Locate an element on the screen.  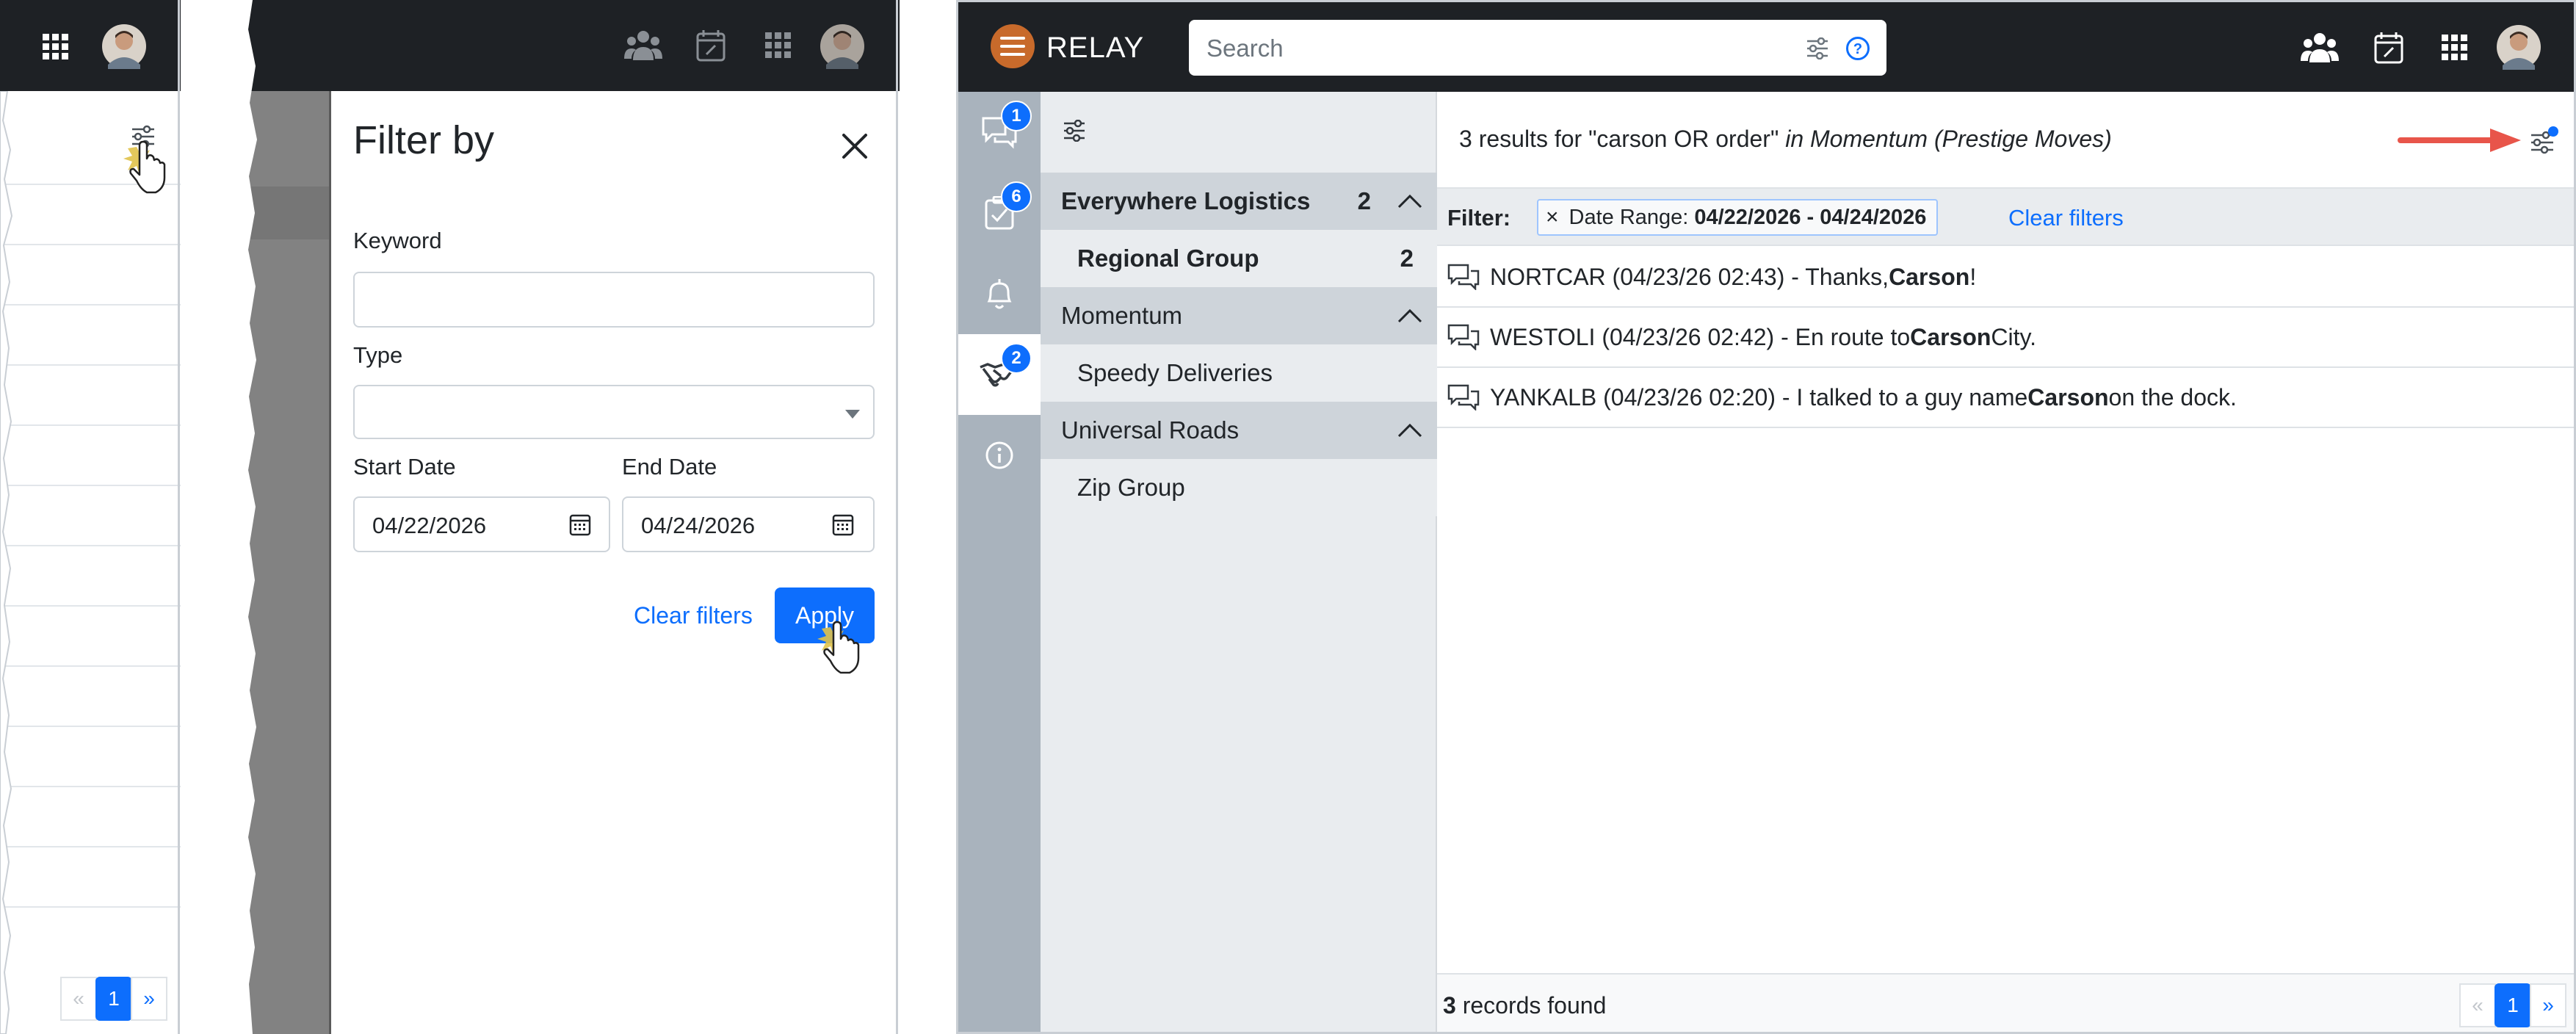
tree-item-speedy-deliveries: Speedy Deliveries is located at coordinates (1239, 373).